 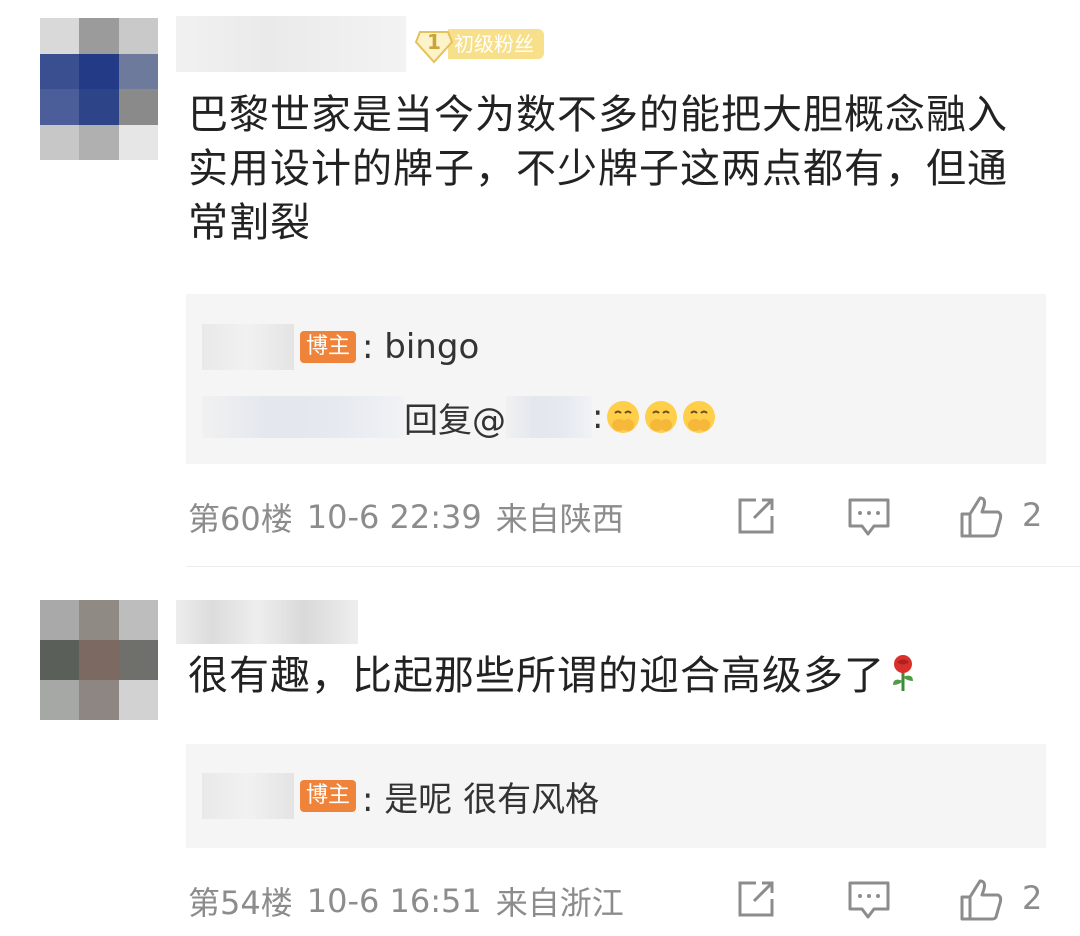 I want to click on reply-text: : 是呢 很有风格, so click(x=481, y=799).